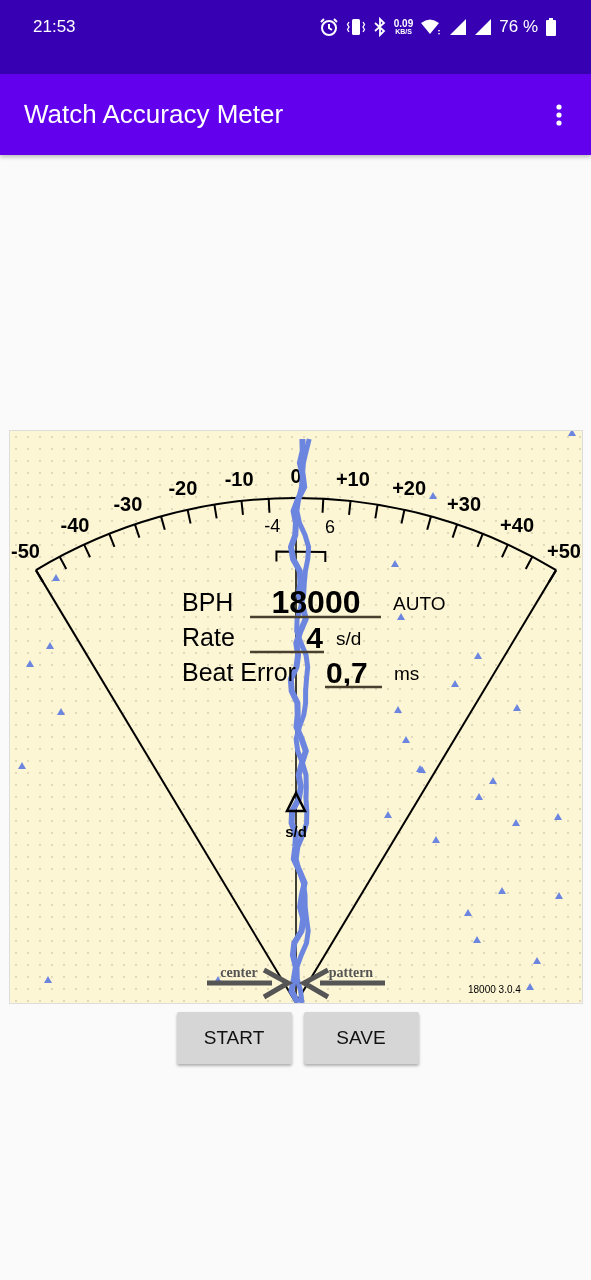 This screenshot has height=1280, width=591. What do you see at coordinates (239, 479) in the screenshot?
I see `scale-label: -10` at bounding box center [239, 479].